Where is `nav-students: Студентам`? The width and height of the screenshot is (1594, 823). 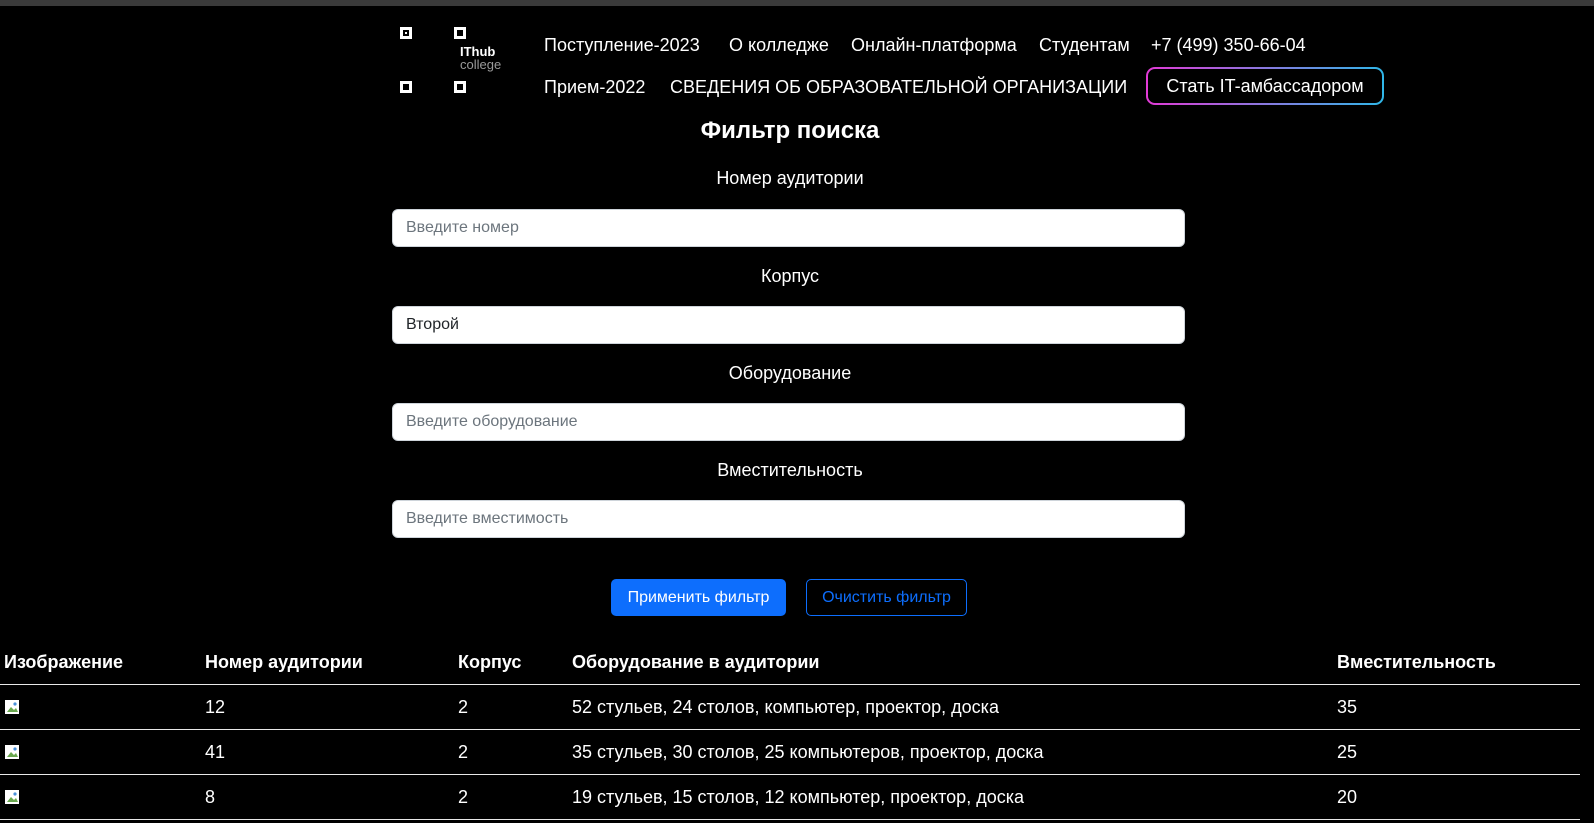
nav-students: Студентам is located at coordinates (1084, 45).